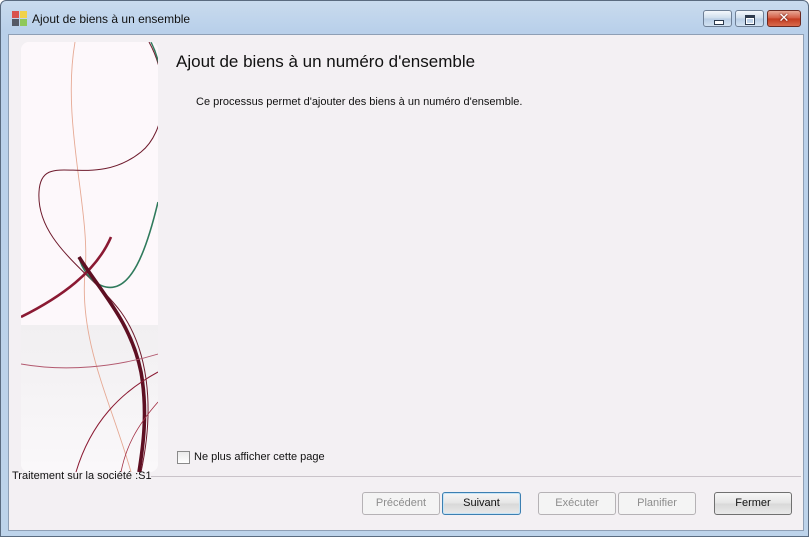 The image size is (809, 537). I want to click on company-status-label: Traitement sur la société :S1, so click(82, 476).